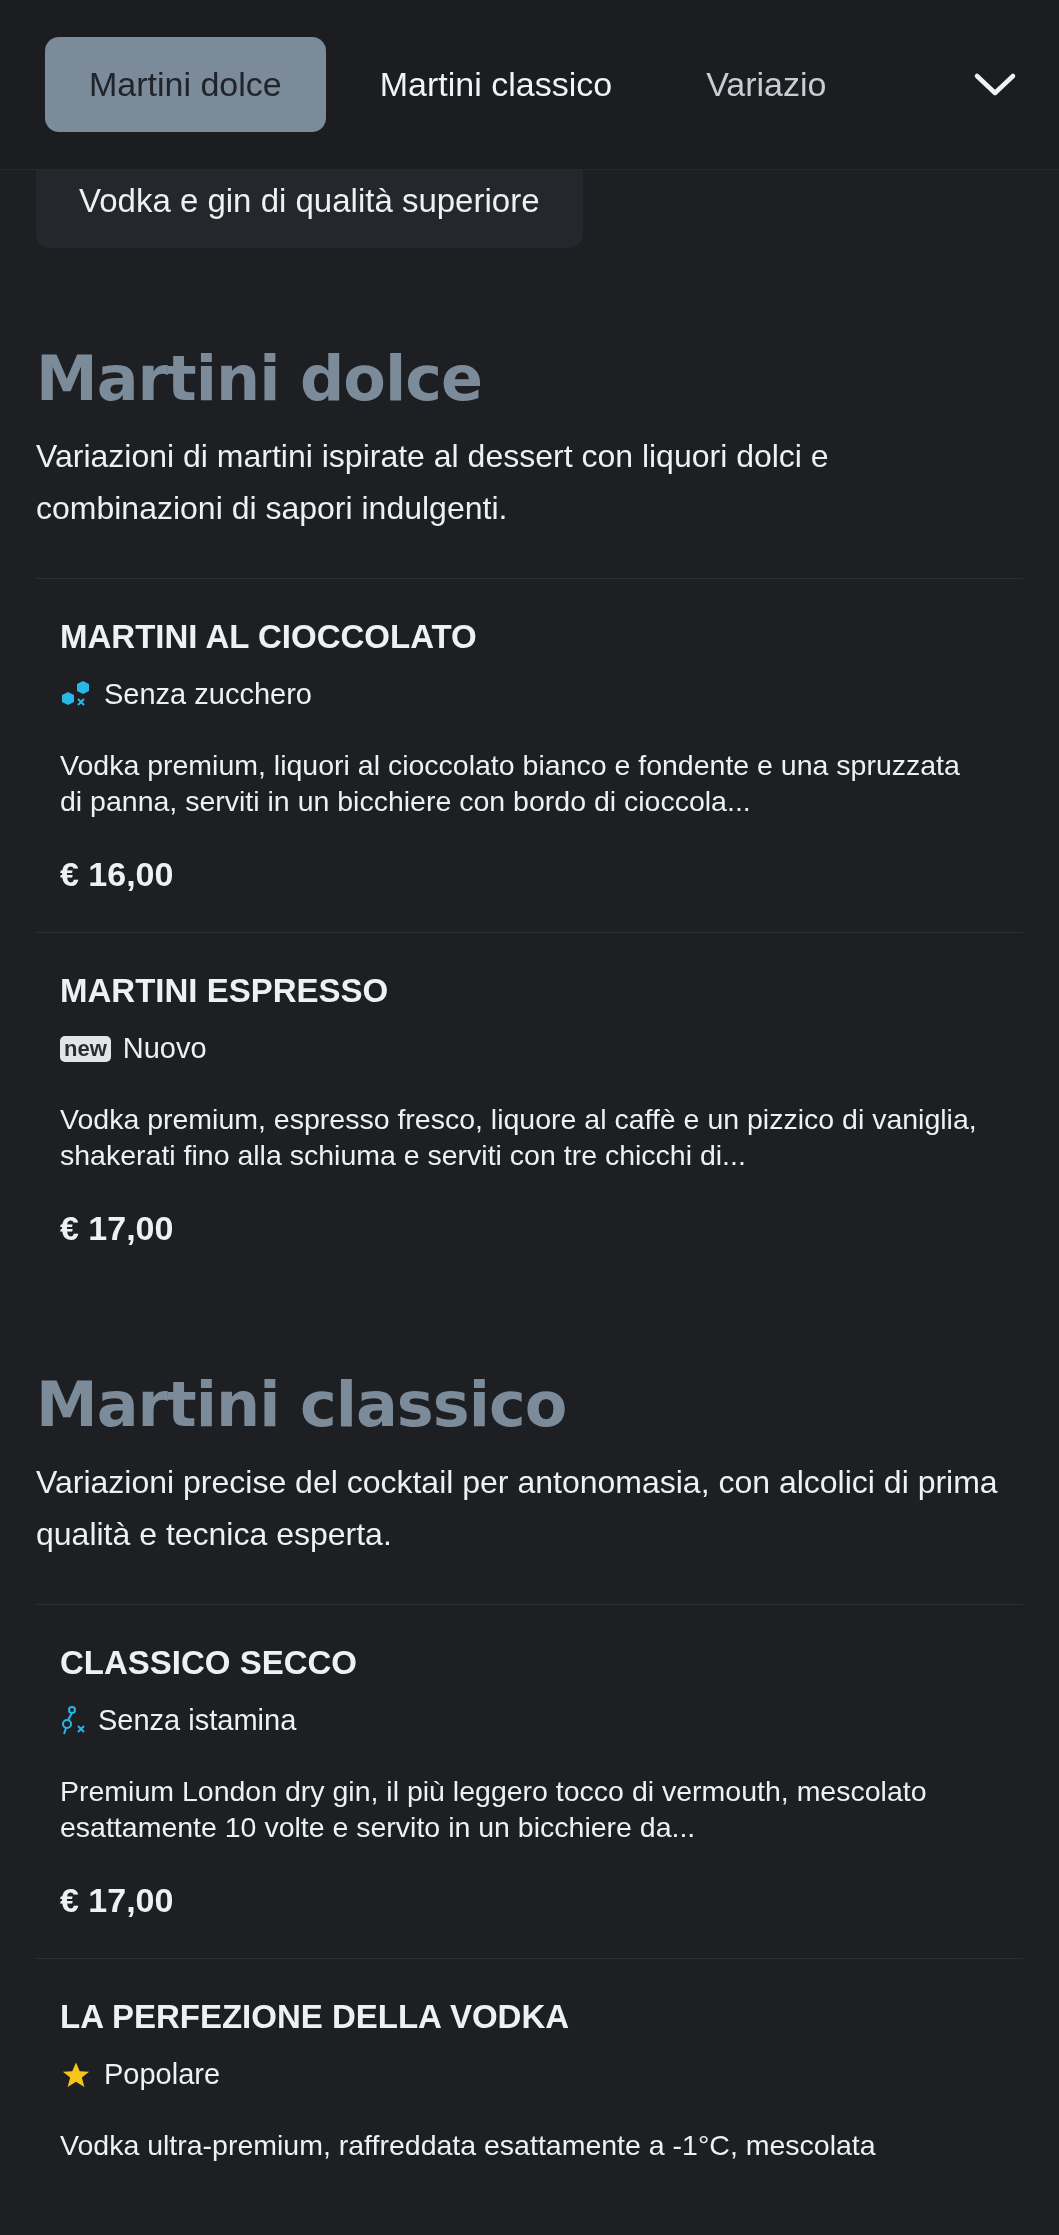 Image resolution: width=1059 pixels, height=2235 pixels. Describe the element at coordinates (197, 1720) in the screenshot. I see `tag-label: Senza istamina` at that location.